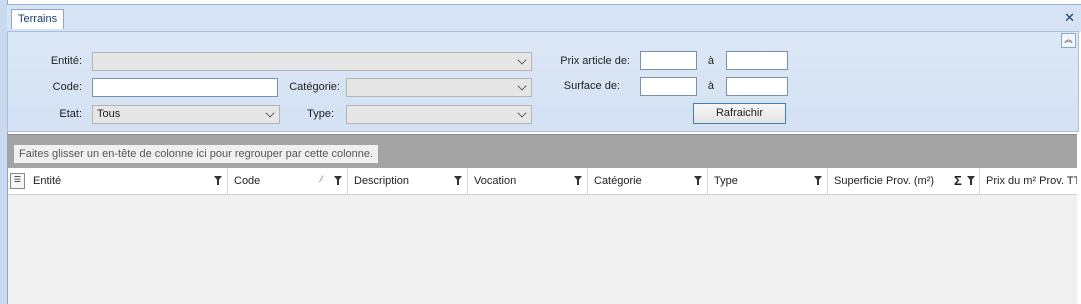  I want to click on column-header-vocation: Vocation, so click(528, 181).